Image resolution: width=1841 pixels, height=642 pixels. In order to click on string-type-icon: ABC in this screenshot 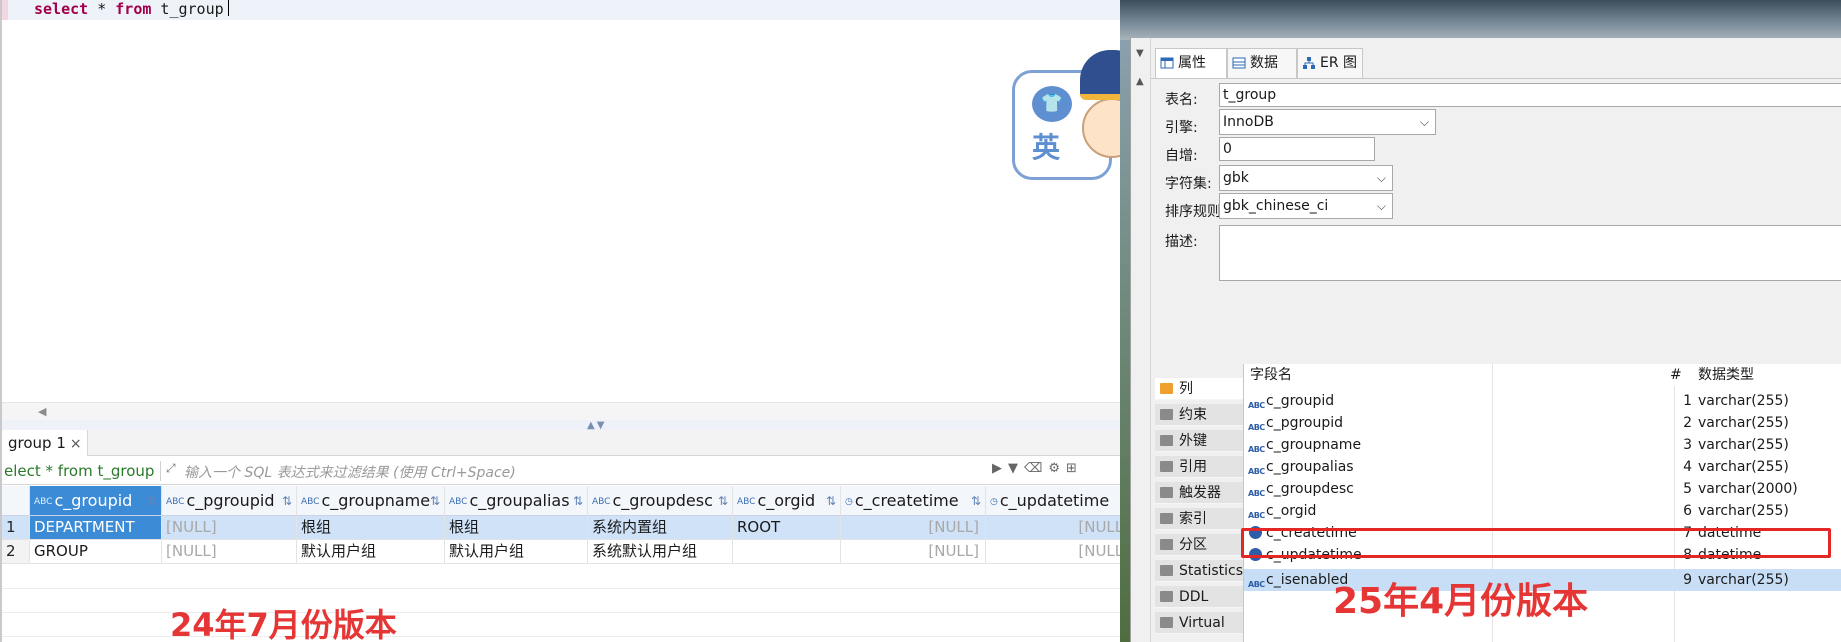, I will do `click(175, 502)`.